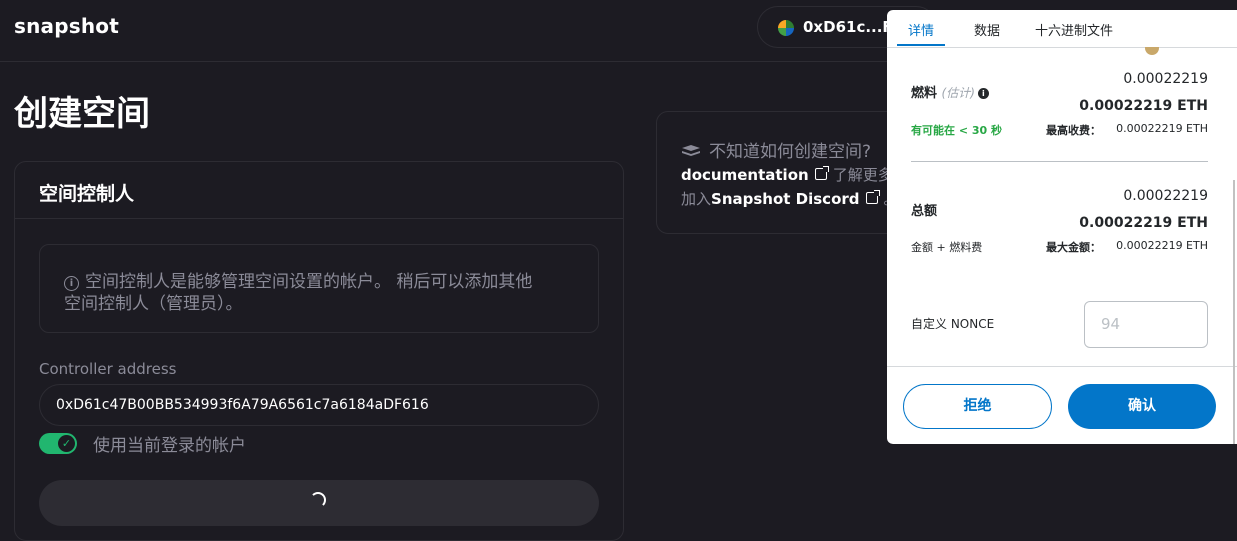  Describe the element at coordinates (153, 304) in the screenshot. I see `info-text-line2: 空间控制人（管理员）。` at that location.